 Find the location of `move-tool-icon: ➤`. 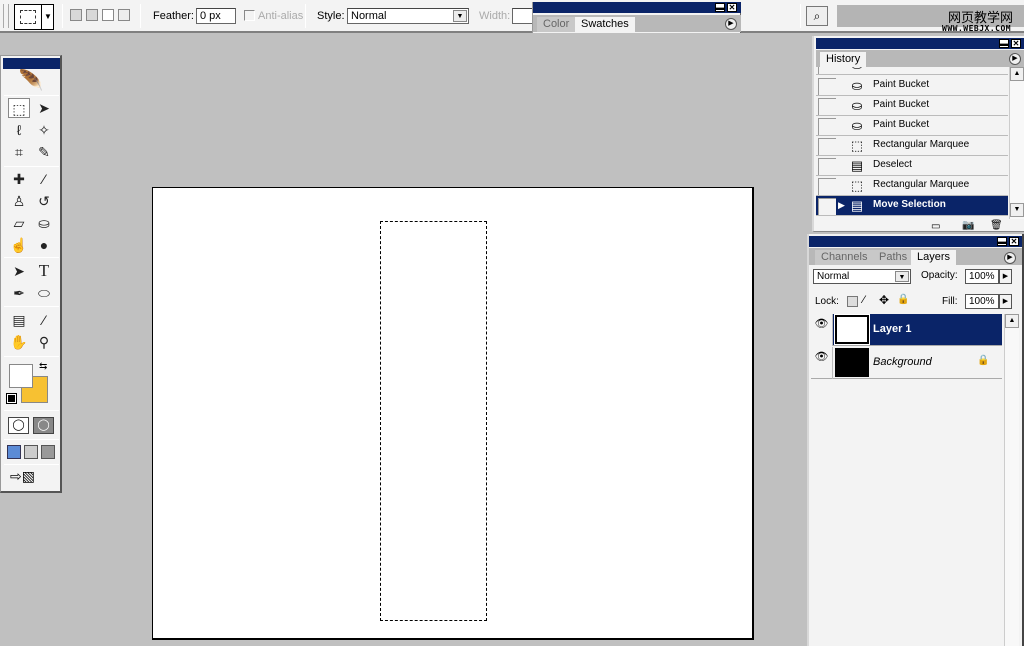

move-tool-icon: ➤ is located at coordinates (44, 108).